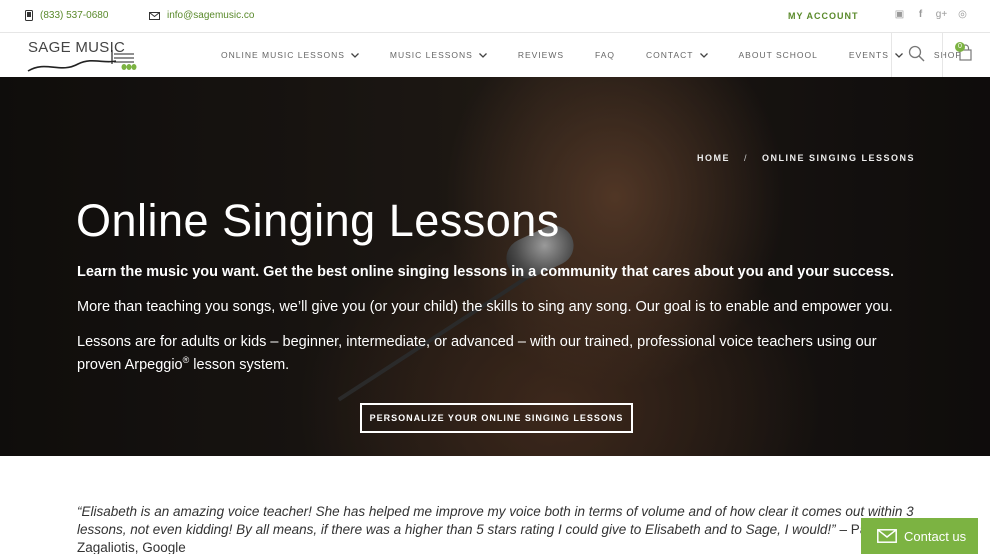 This screenshot has width=990, height=554. What do you see at coordinates (318, 220) in the screenshot?
I see `page-title: Online Singing Lessons` at bounding box center [318, 220].